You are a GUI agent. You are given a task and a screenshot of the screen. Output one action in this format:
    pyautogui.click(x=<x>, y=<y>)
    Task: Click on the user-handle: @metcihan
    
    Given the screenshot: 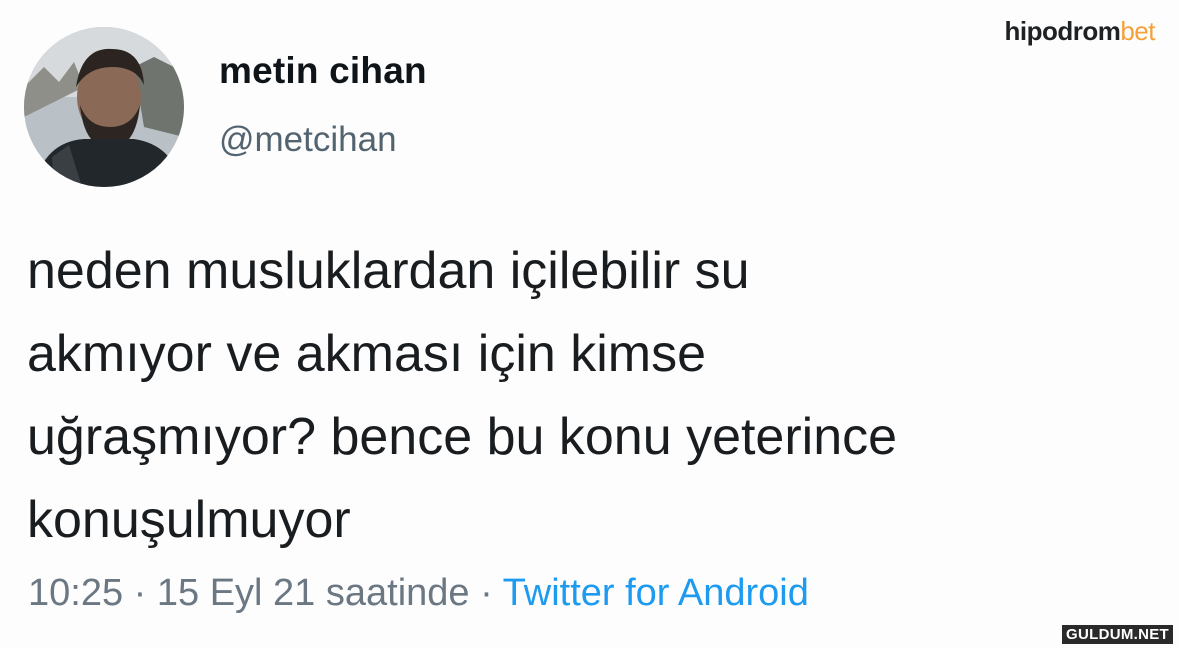 What is the action you would take?
    pyautogui.click(x=308, y=140)
    